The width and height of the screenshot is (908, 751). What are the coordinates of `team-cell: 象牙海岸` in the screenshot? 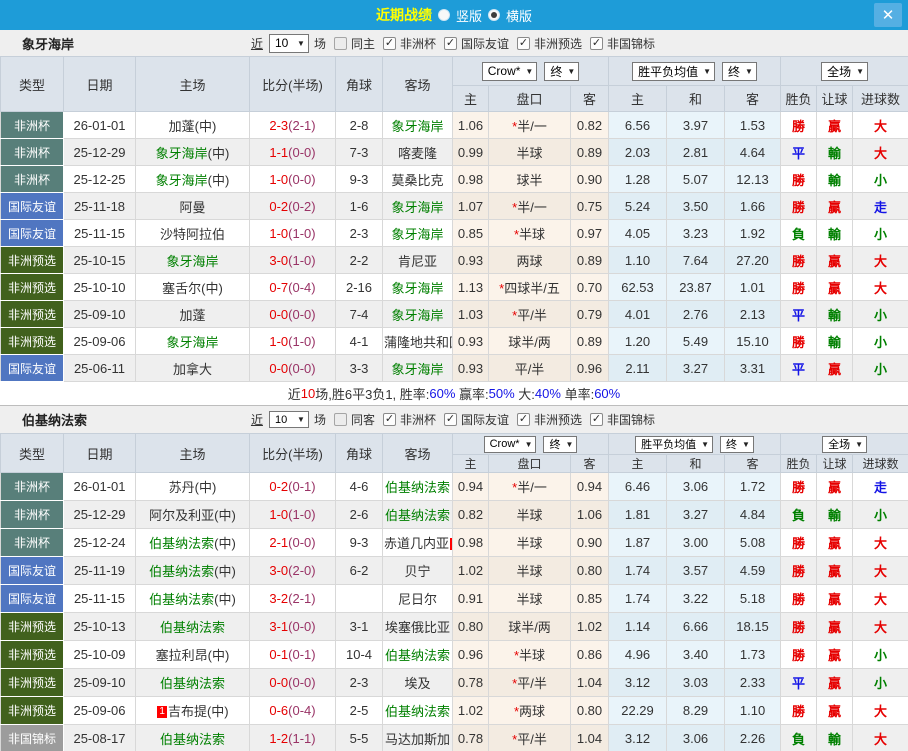 It's located at (417, 314).